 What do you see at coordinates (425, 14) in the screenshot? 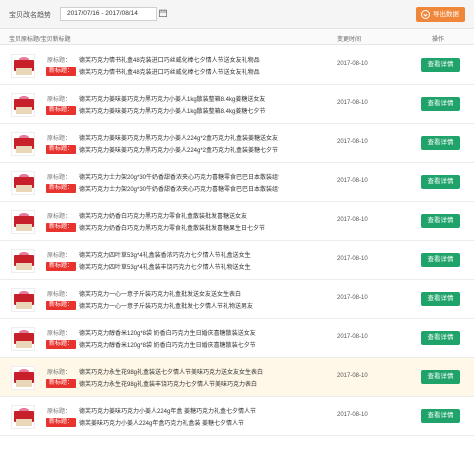
I see `download-icon` at bounding box center [425, 14].